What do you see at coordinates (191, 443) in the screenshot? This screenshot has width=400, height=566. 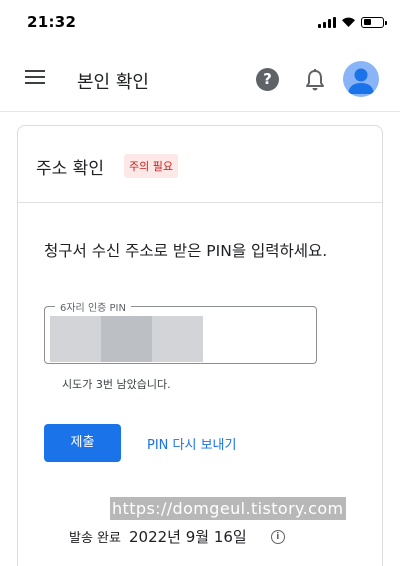 I see `resend-pin-link: PIN 다시 보내기` at bounding box center [191, 443].